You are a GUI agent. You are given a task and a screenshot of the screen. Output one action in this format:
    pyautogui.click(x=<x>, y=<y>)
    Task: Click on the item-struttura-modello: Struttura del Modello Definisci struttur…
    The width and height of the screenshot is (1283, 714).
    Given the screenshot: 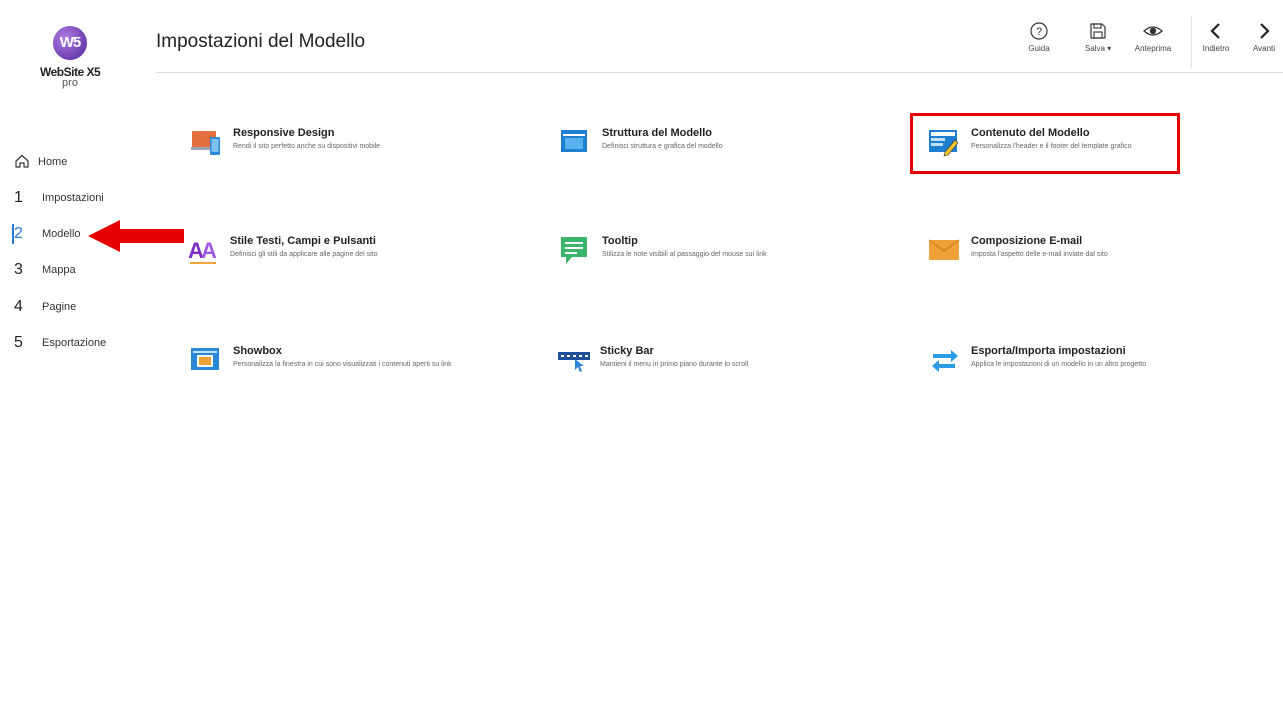 What is the action you would take?
    pyautogui.click(x=641, y=143)
    